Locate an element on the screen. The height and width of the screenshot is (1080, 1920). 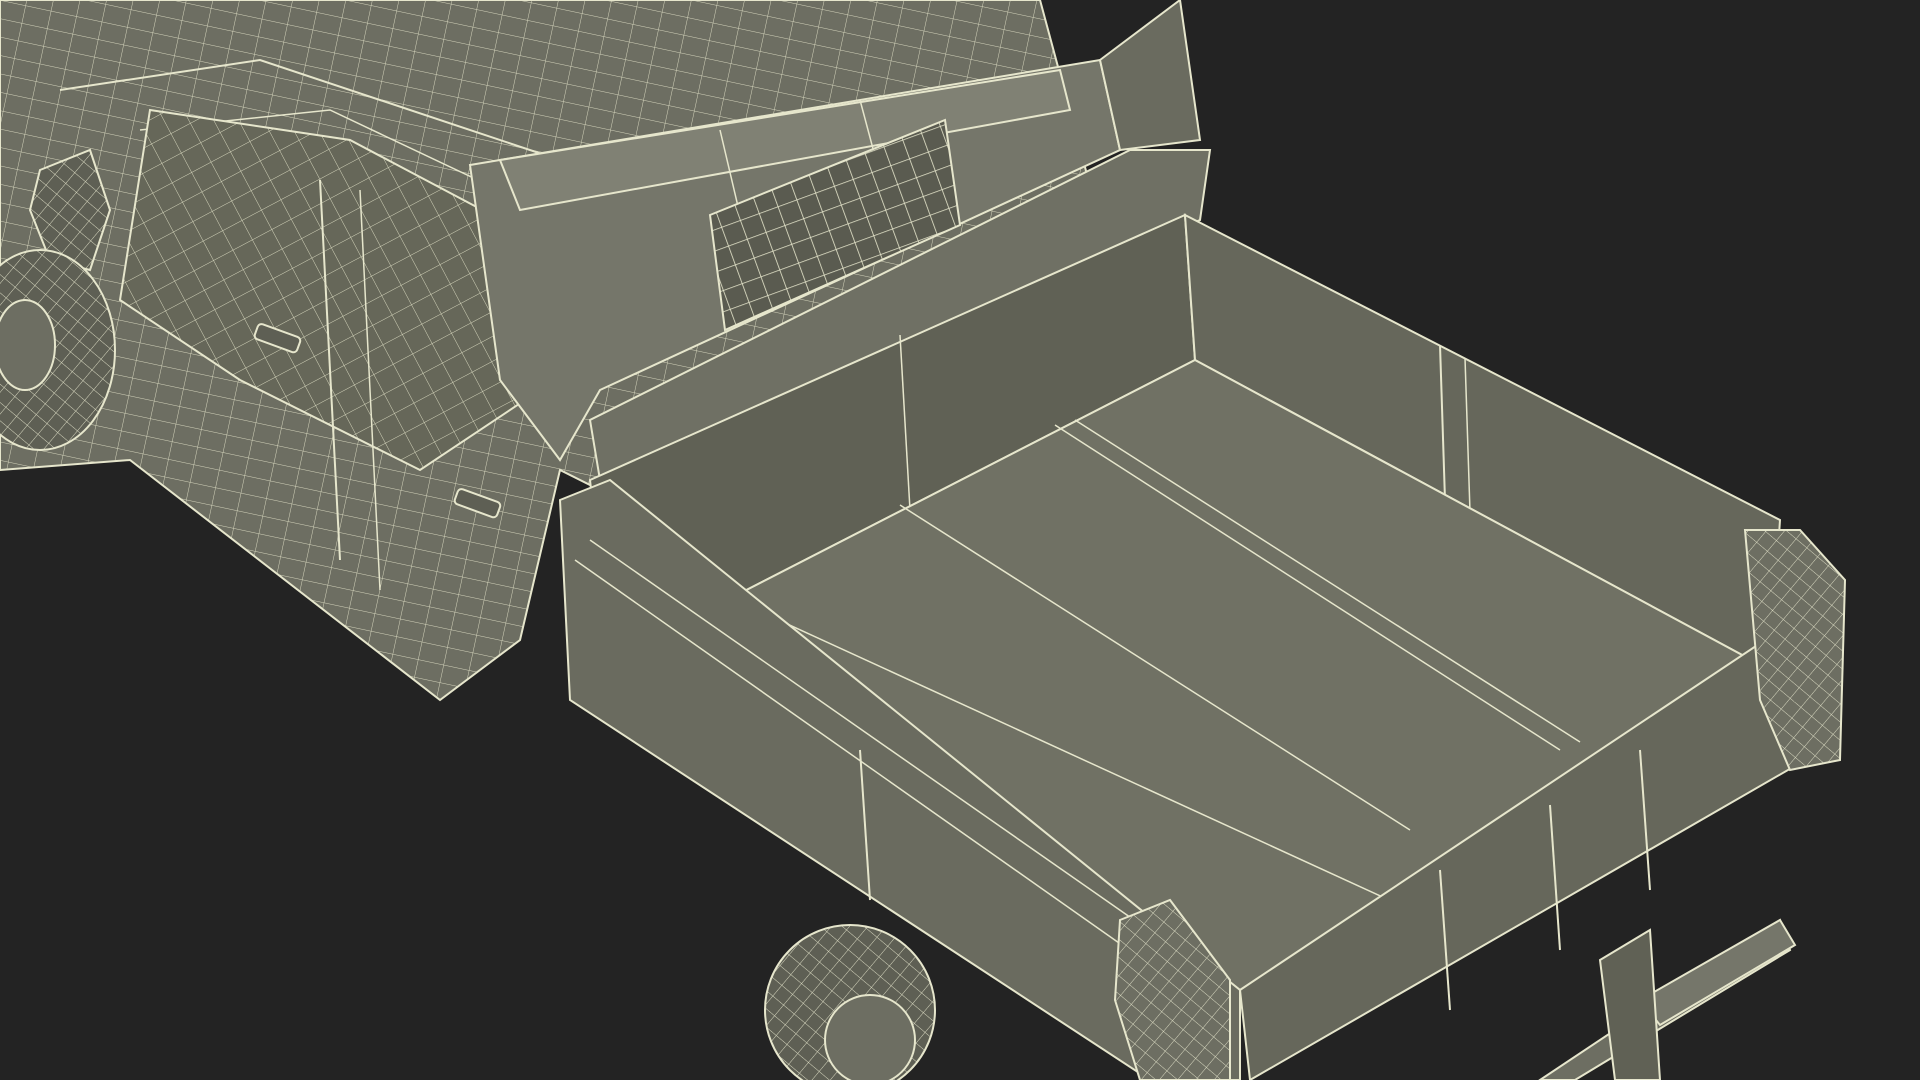
rear-wheel is located at coordinates (850, 1002).